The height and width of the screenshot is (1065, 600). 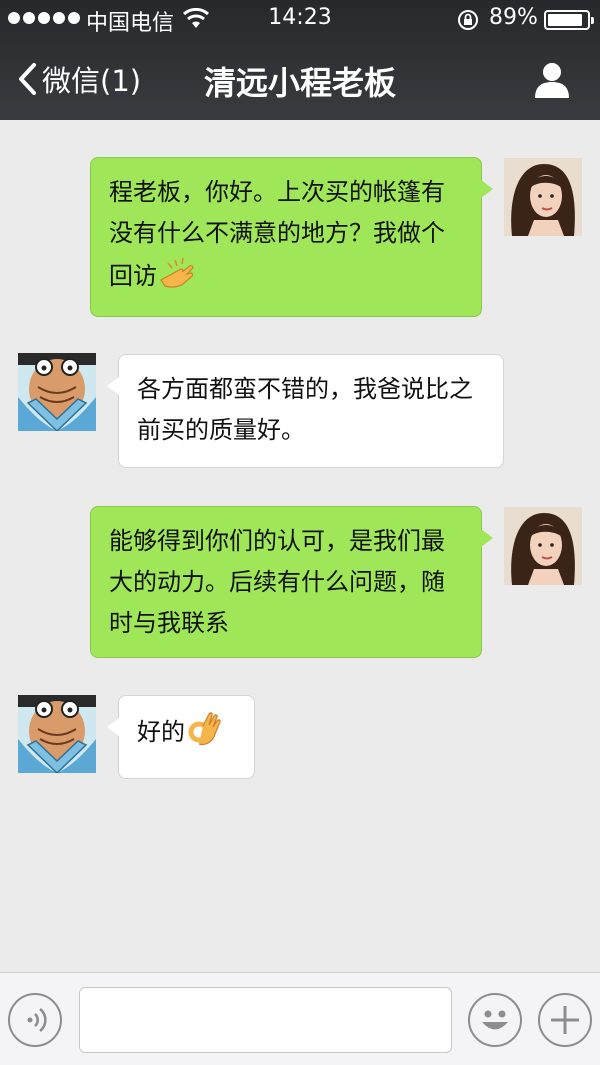 I want to click on pointing-hand-emoji, so click(x=176, y=273).